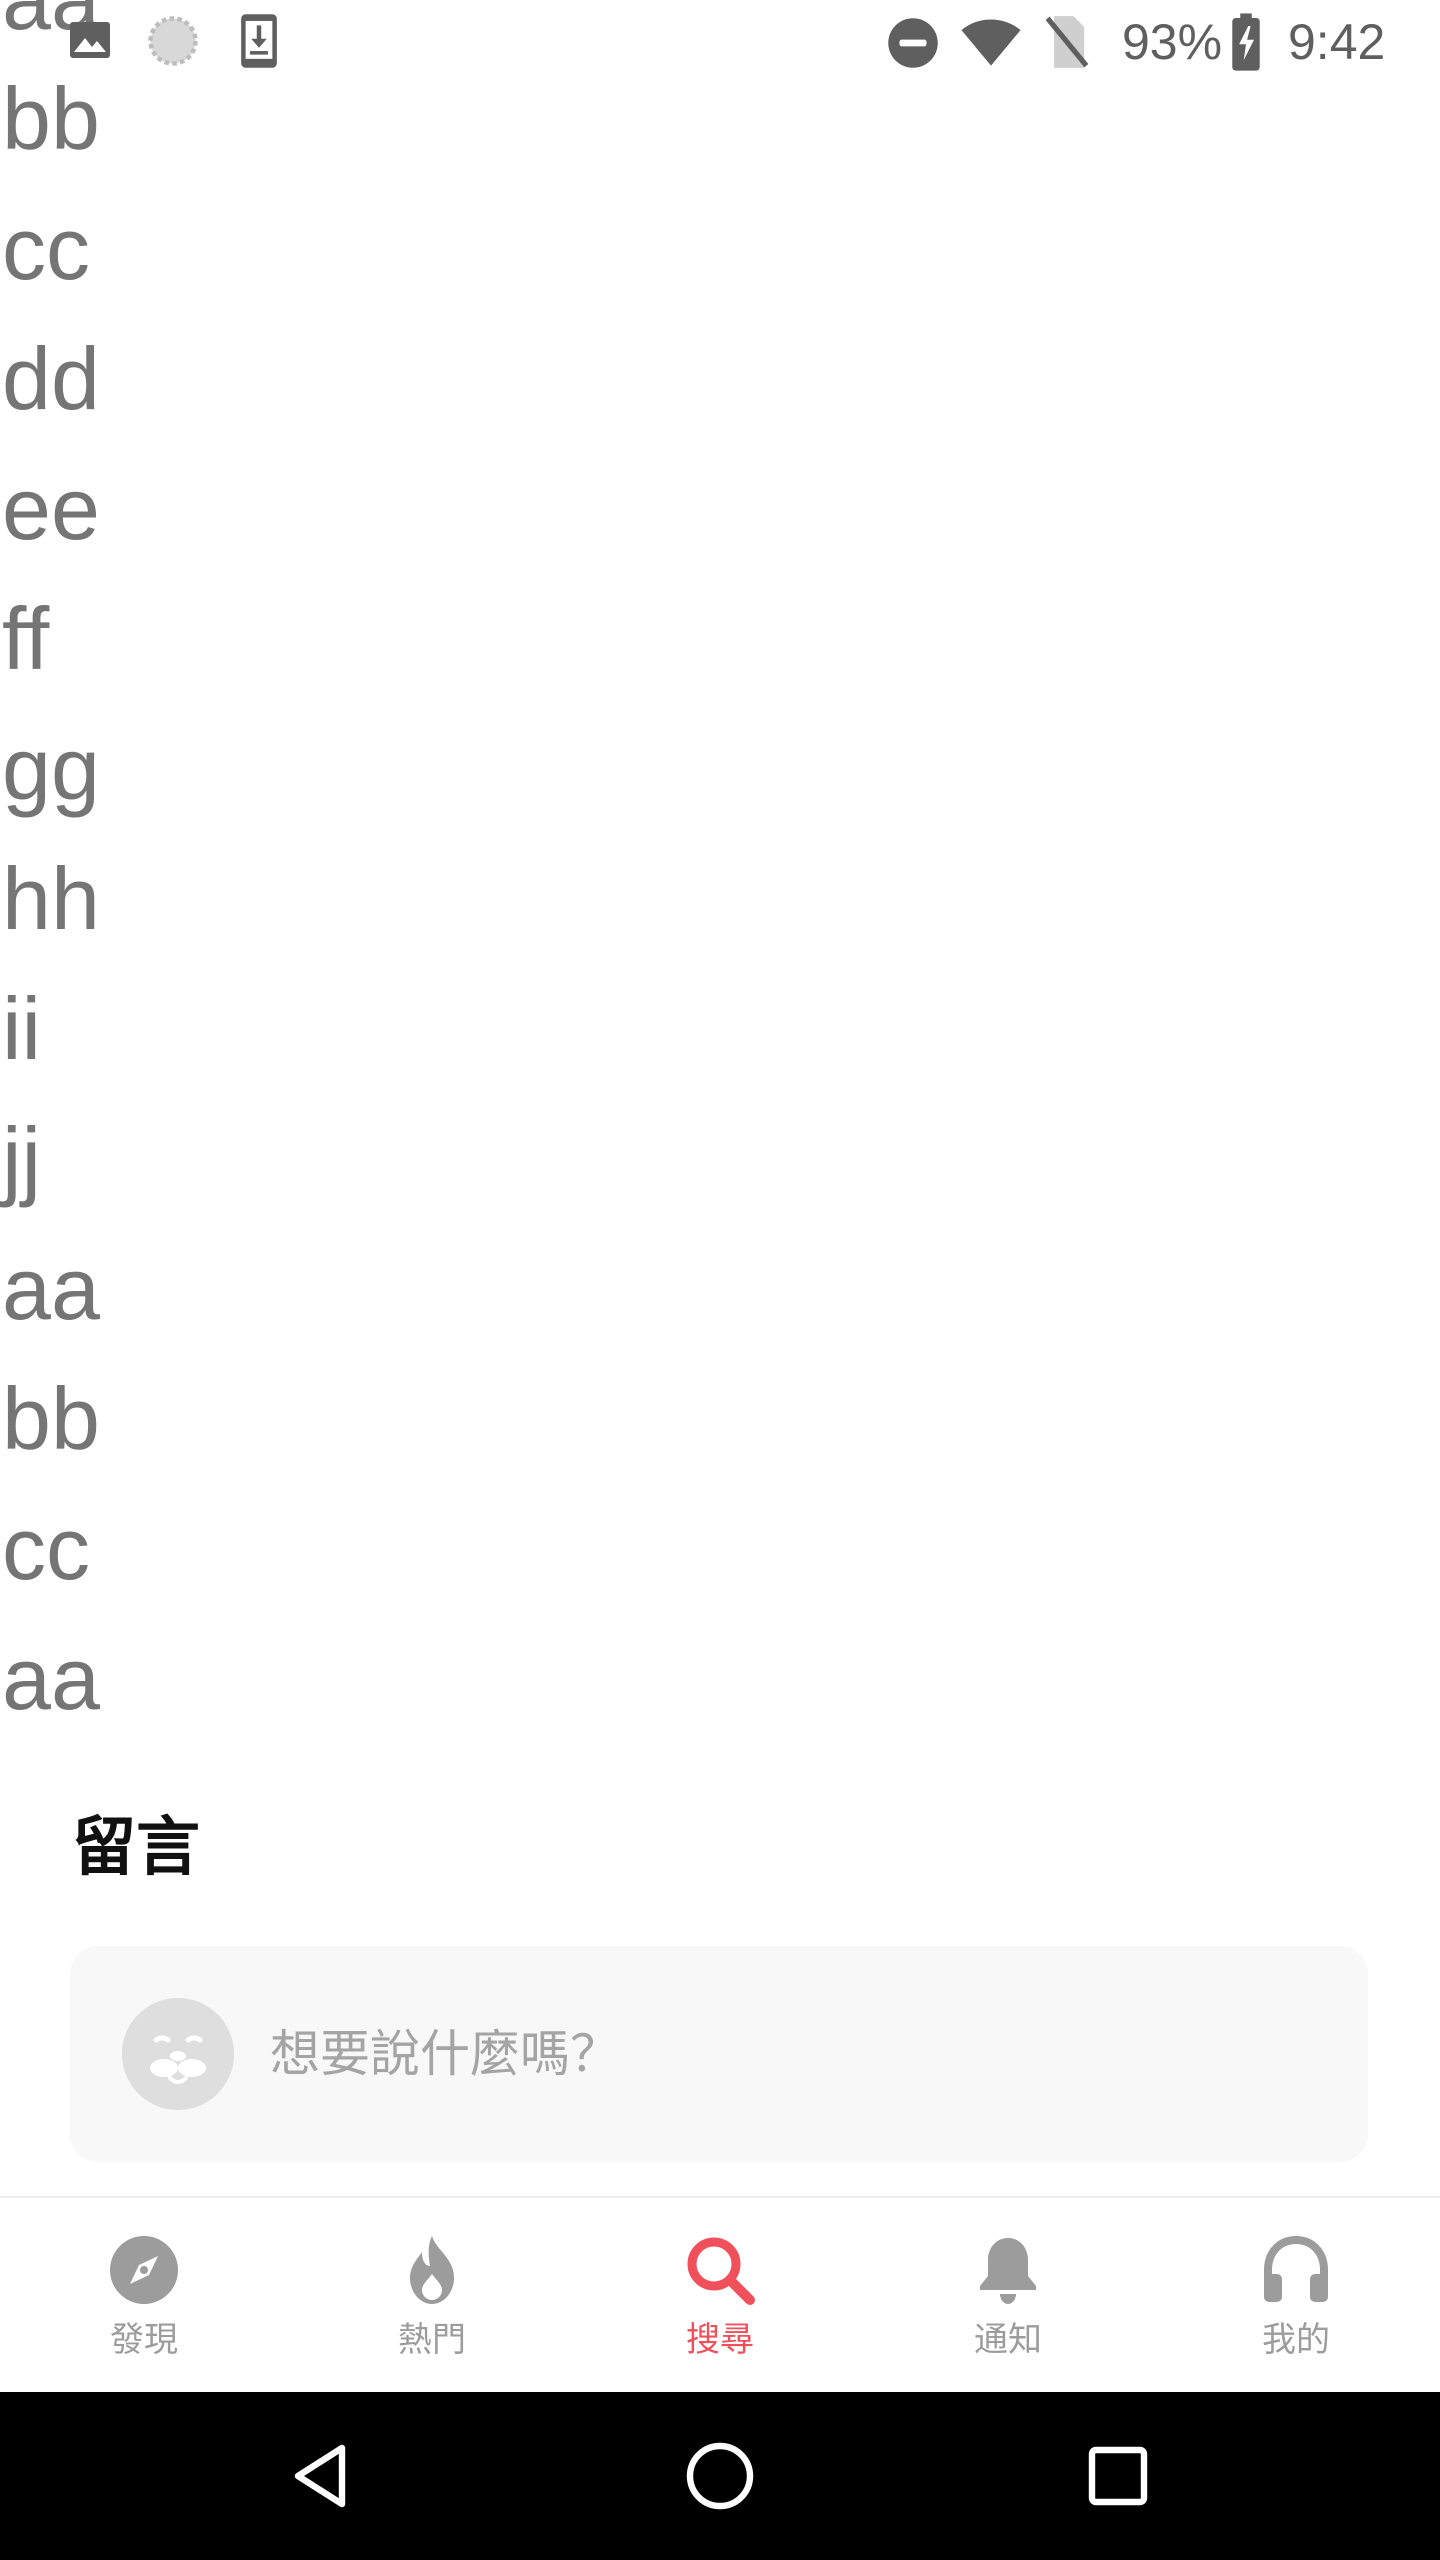 This screenshot has height=2560, width=1440. I want to click on flame-icon, so click(432, 2270).